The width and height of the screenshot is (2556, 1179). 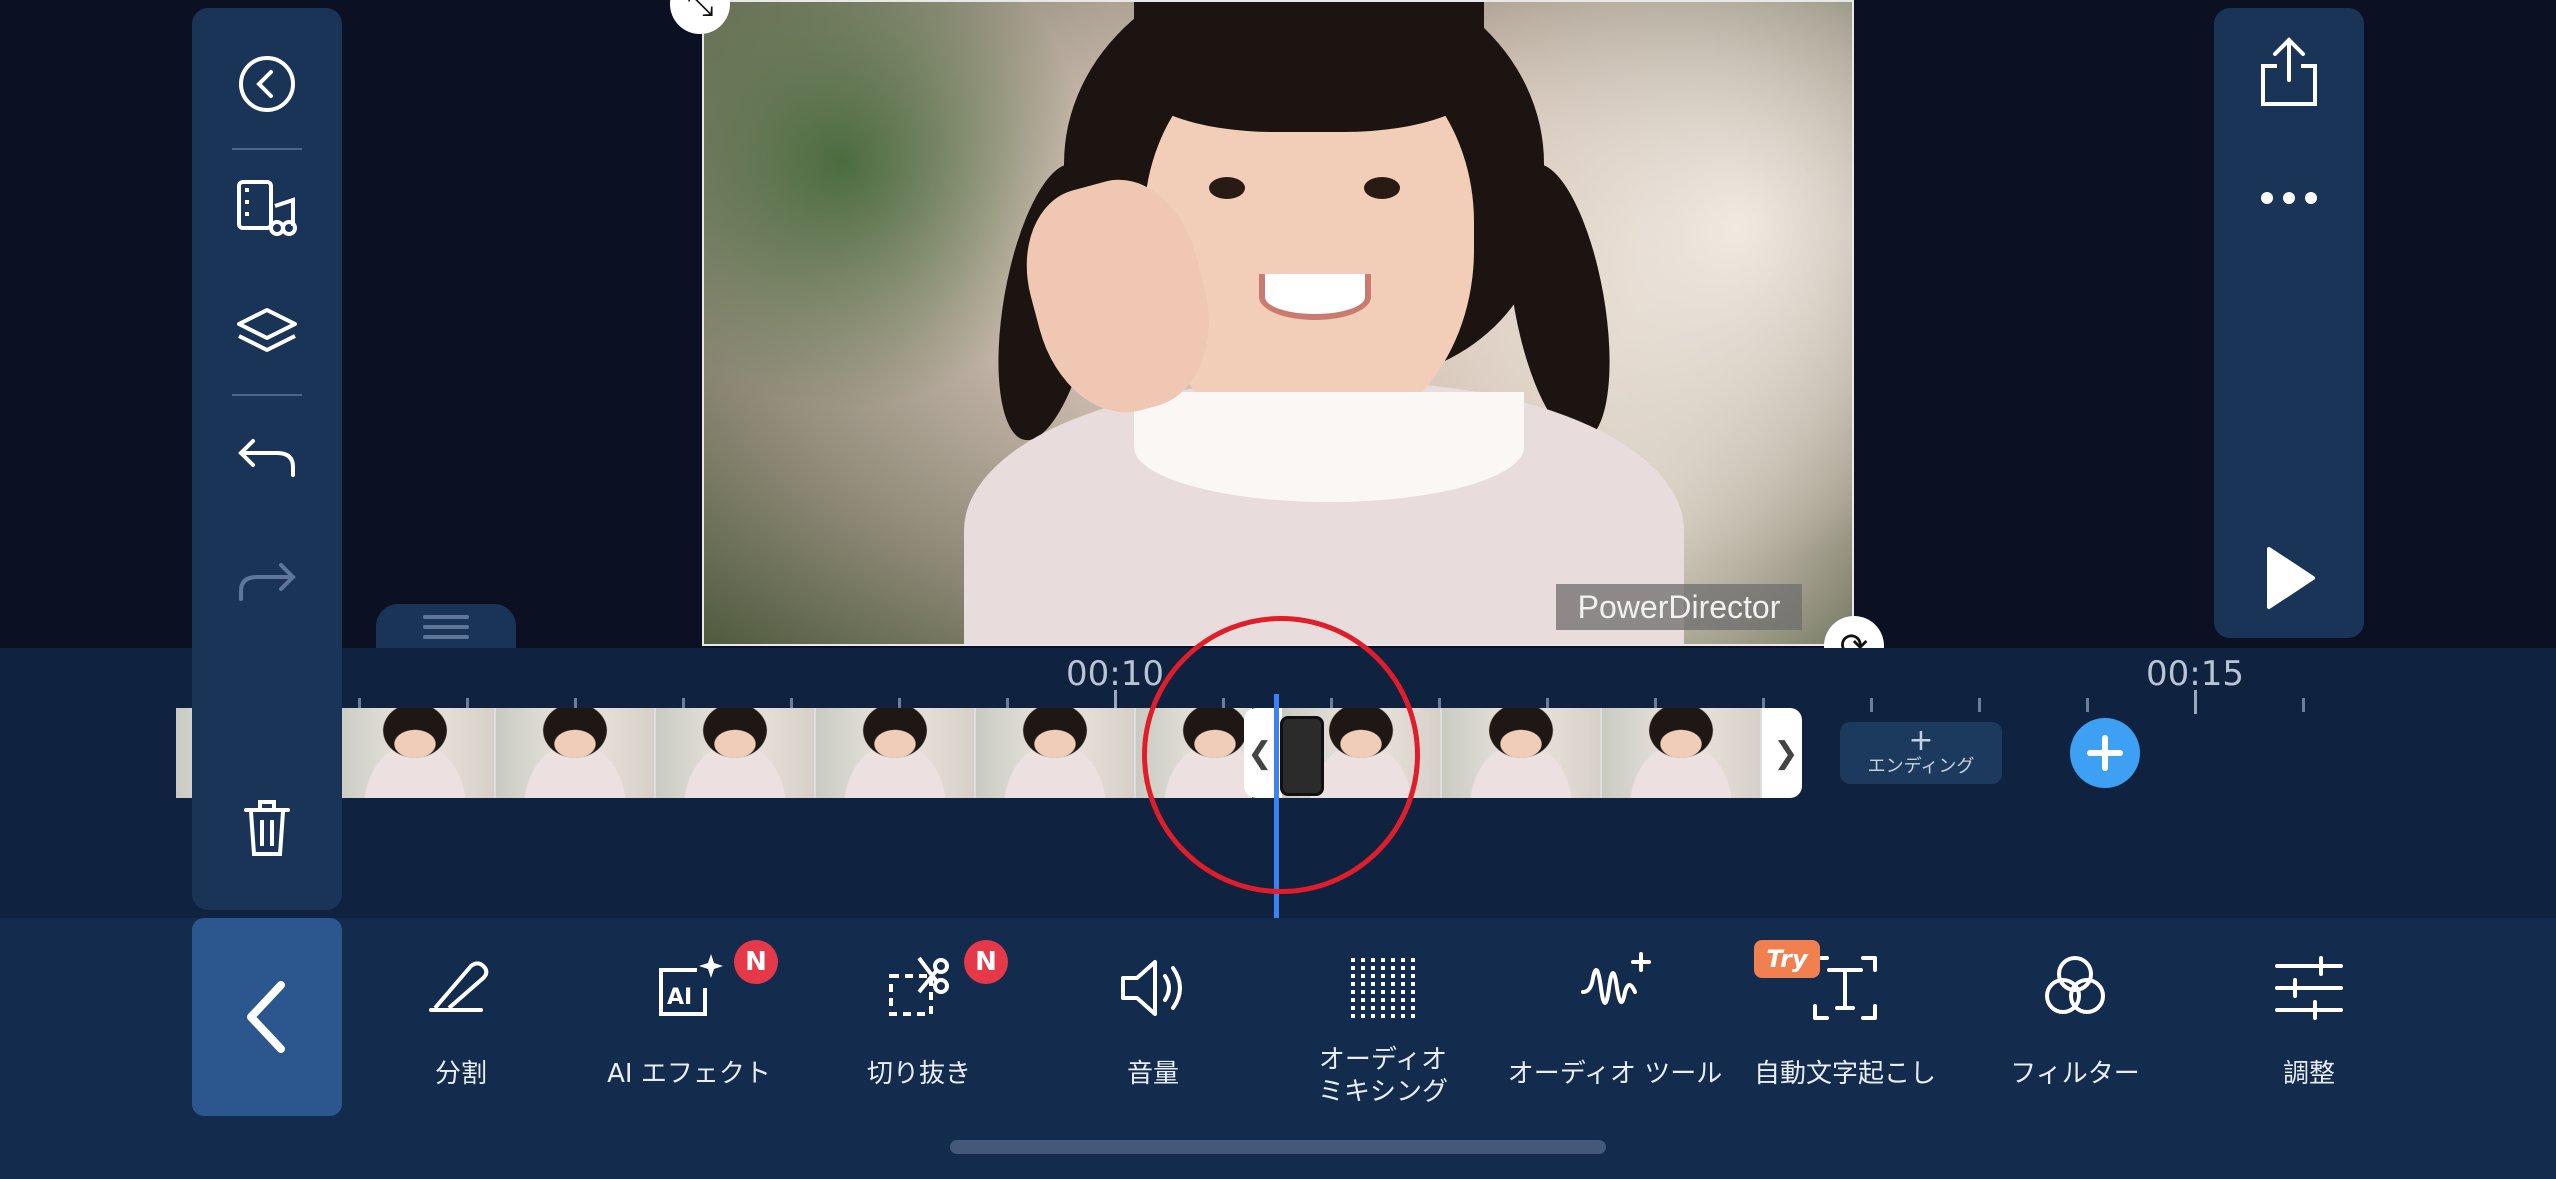 I want to click on tool-split: 分割, so click(x=461, y=1030).